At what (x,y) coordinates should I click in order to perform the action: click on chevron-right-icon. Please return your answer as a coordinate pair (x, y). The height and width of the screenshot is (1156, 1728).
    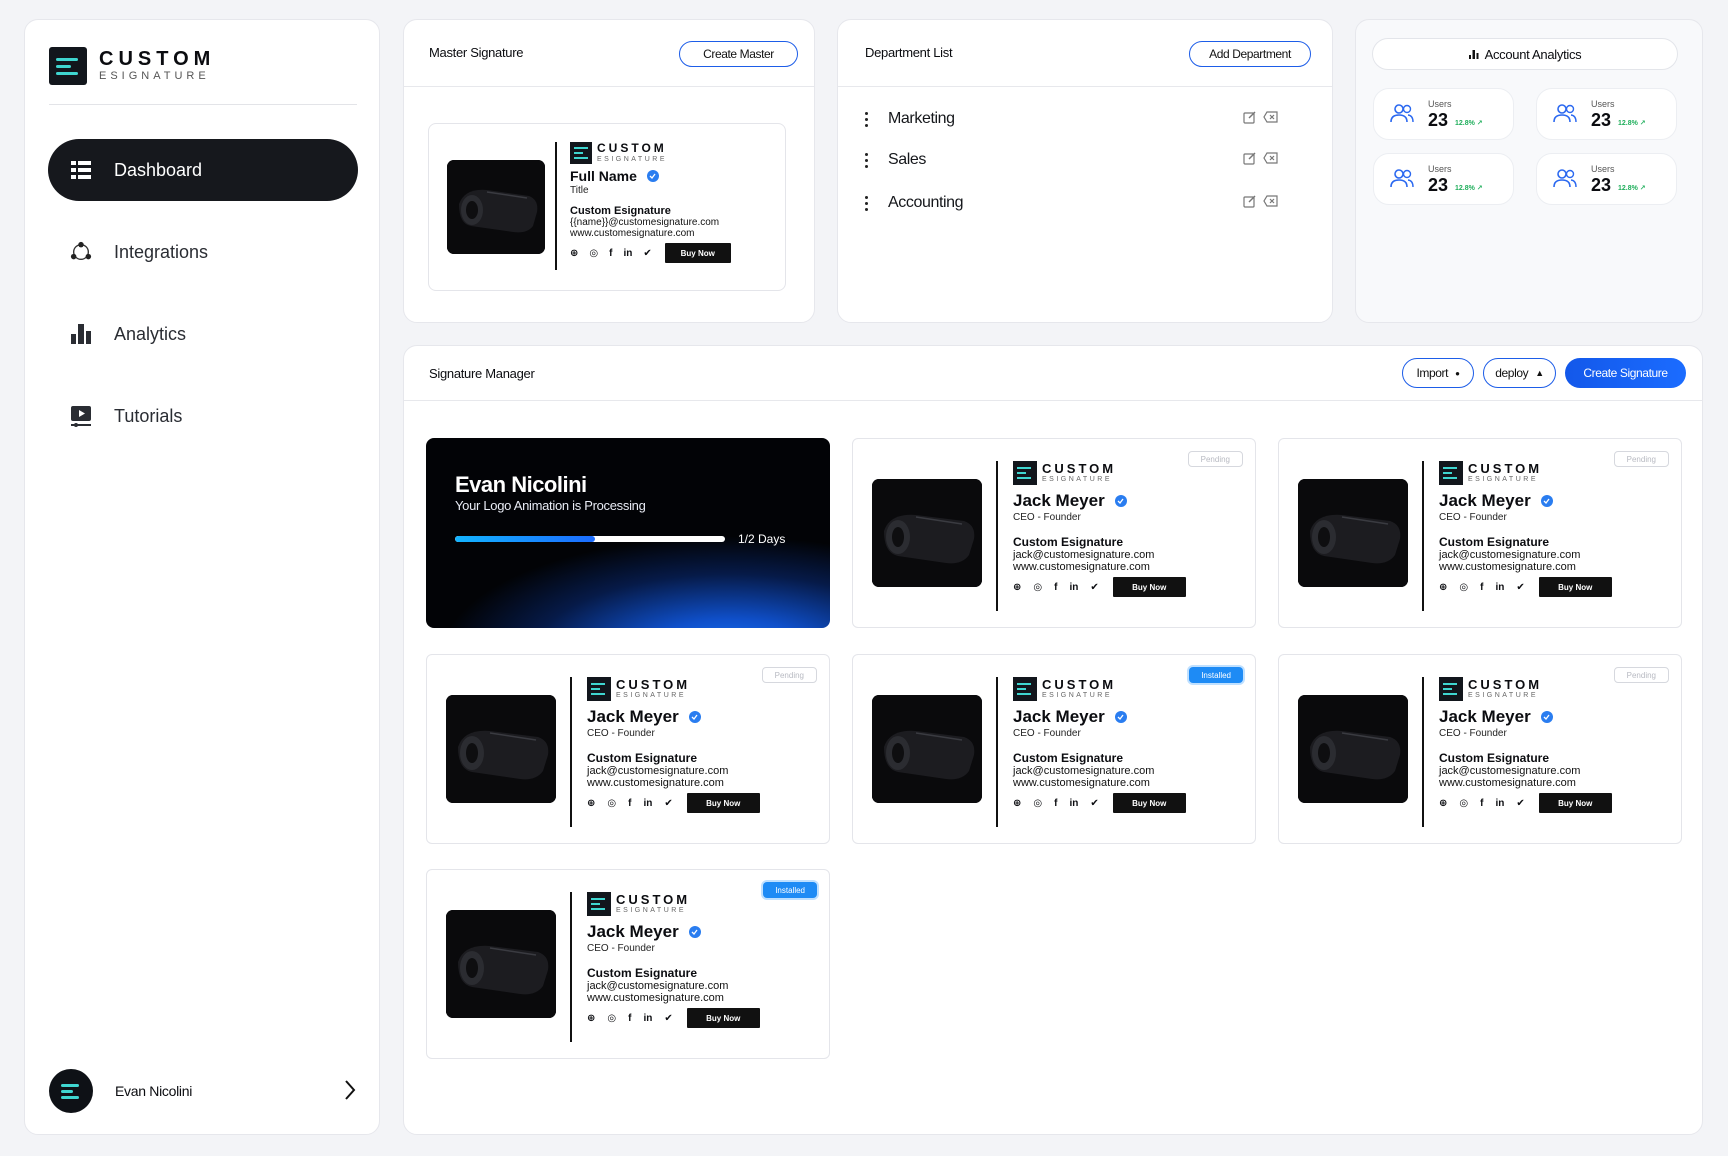
    Looking at the image, I should click on (350, 1092).